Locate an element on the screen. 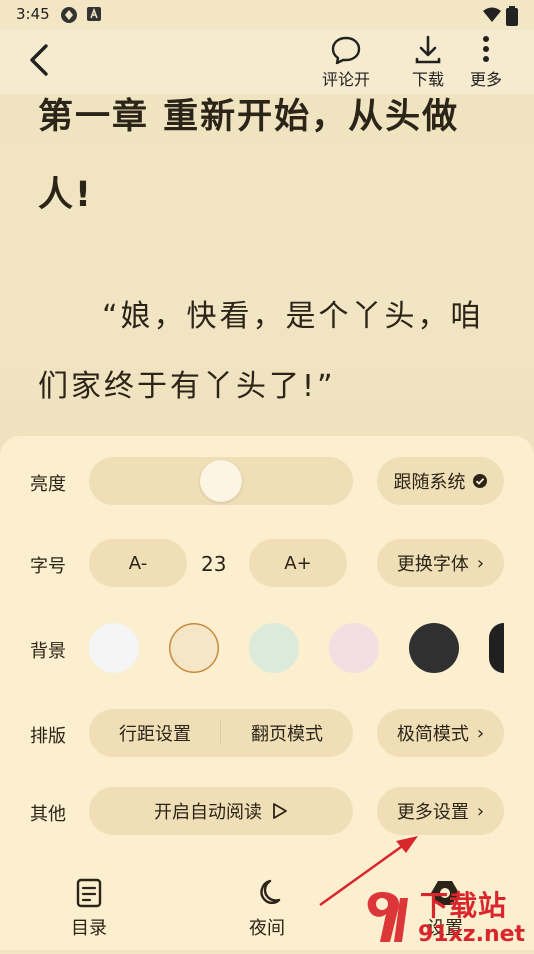 This screenshot has height=954, width=534. site-watermark: 下载站 91xz.net is located at coordinates (447, 915).